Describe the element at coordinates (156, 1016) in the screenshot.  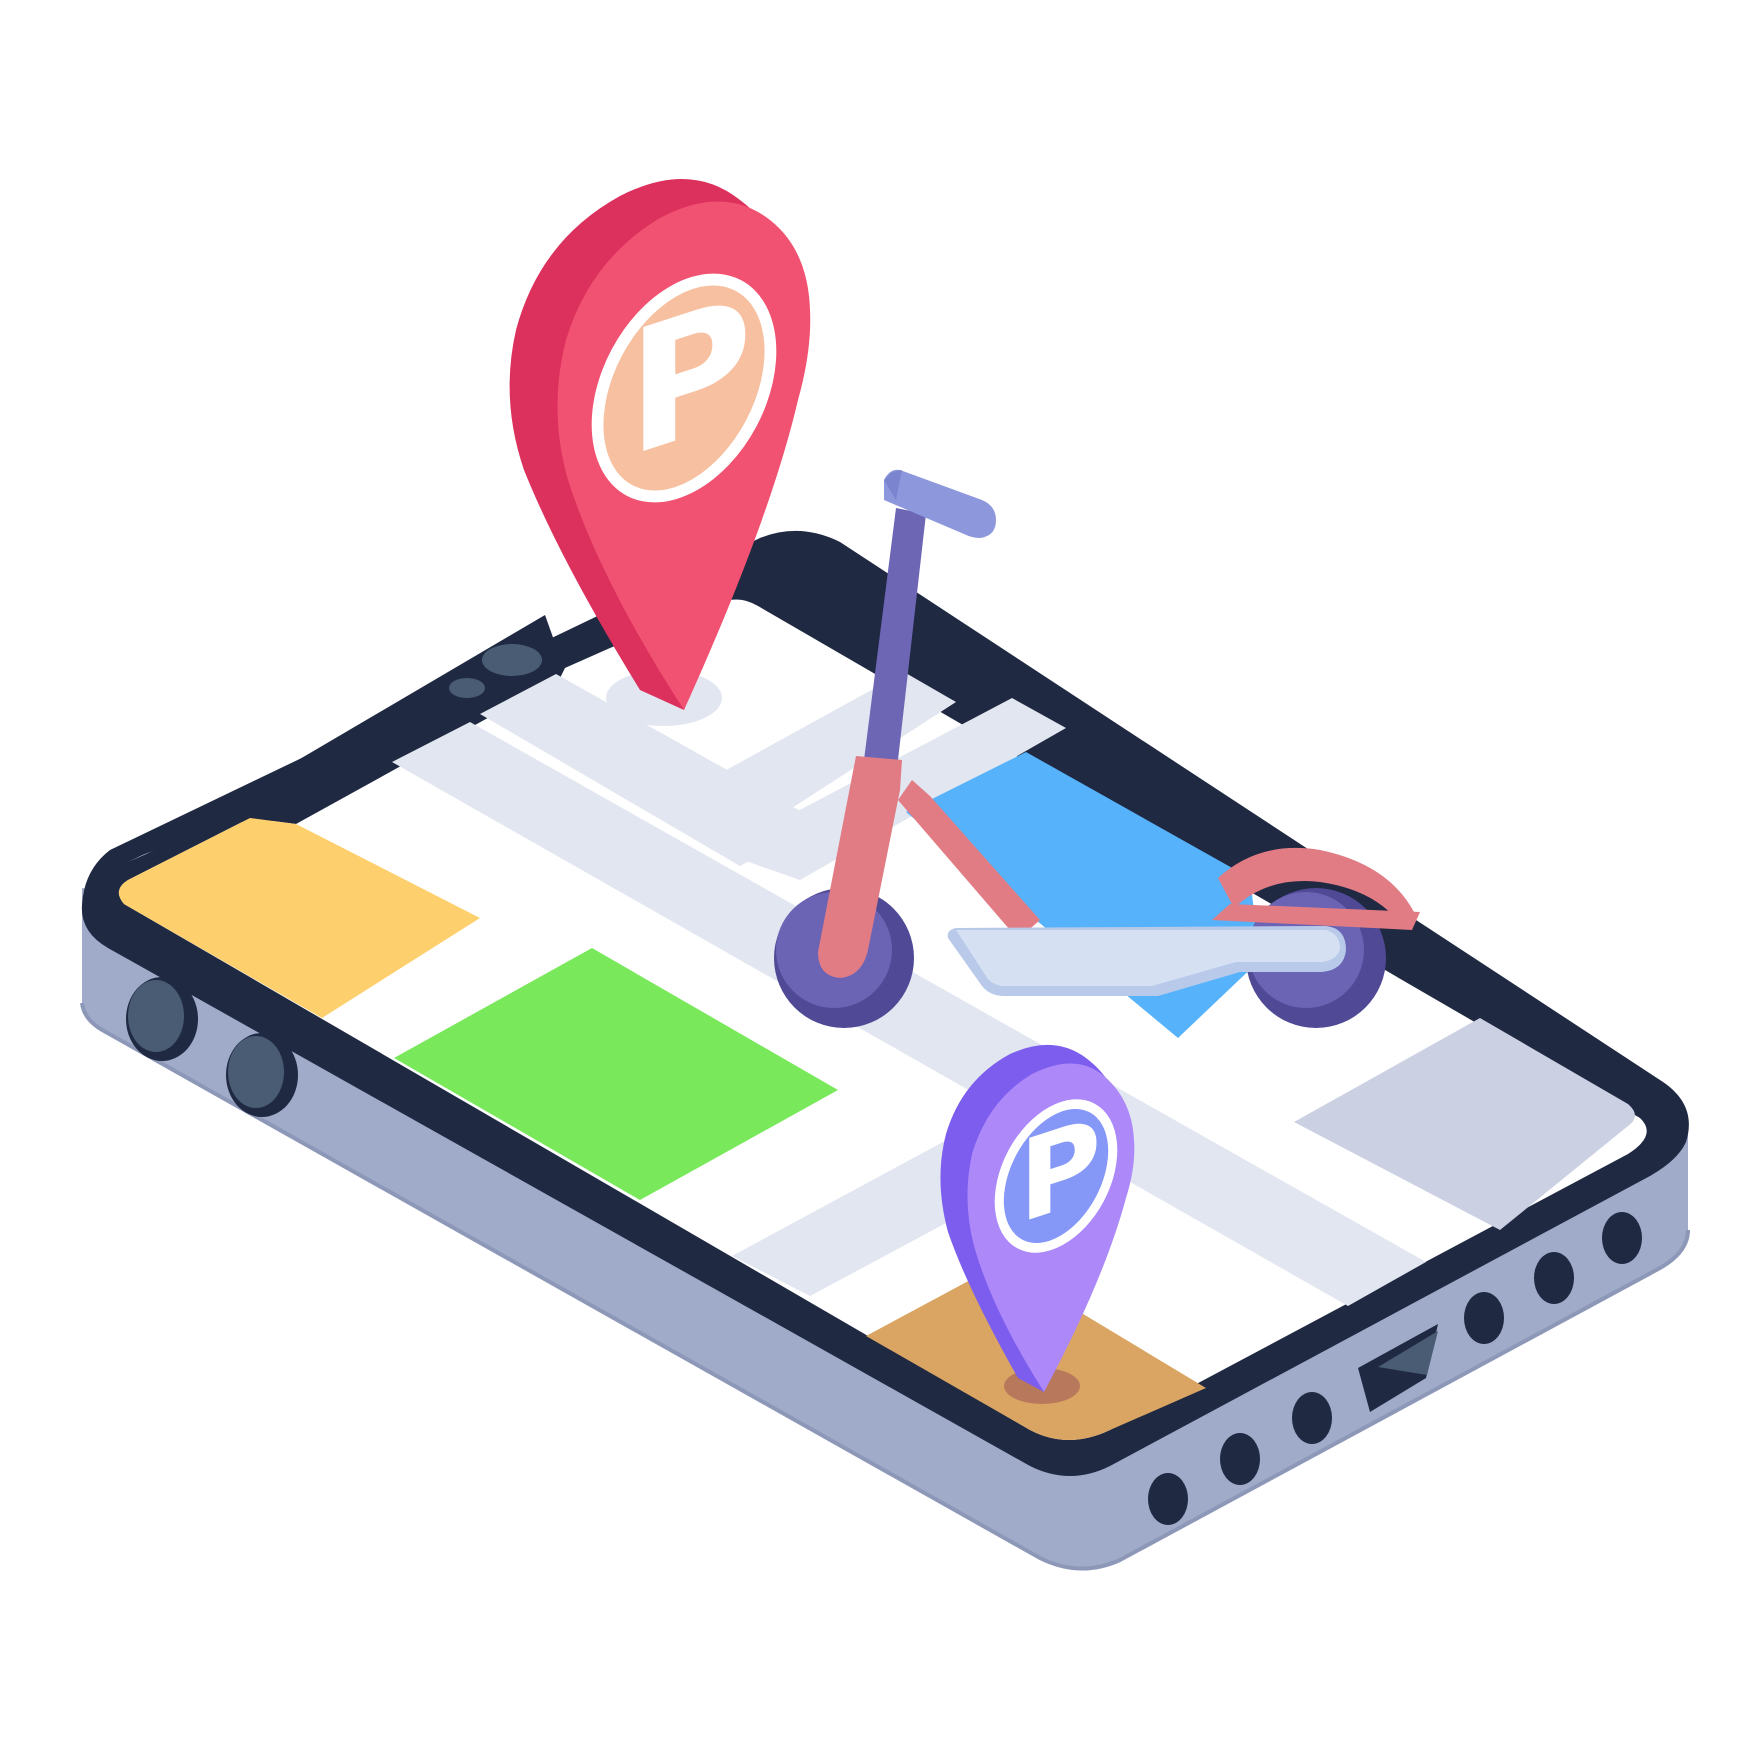
I see `volume-up-button-face` at that location.